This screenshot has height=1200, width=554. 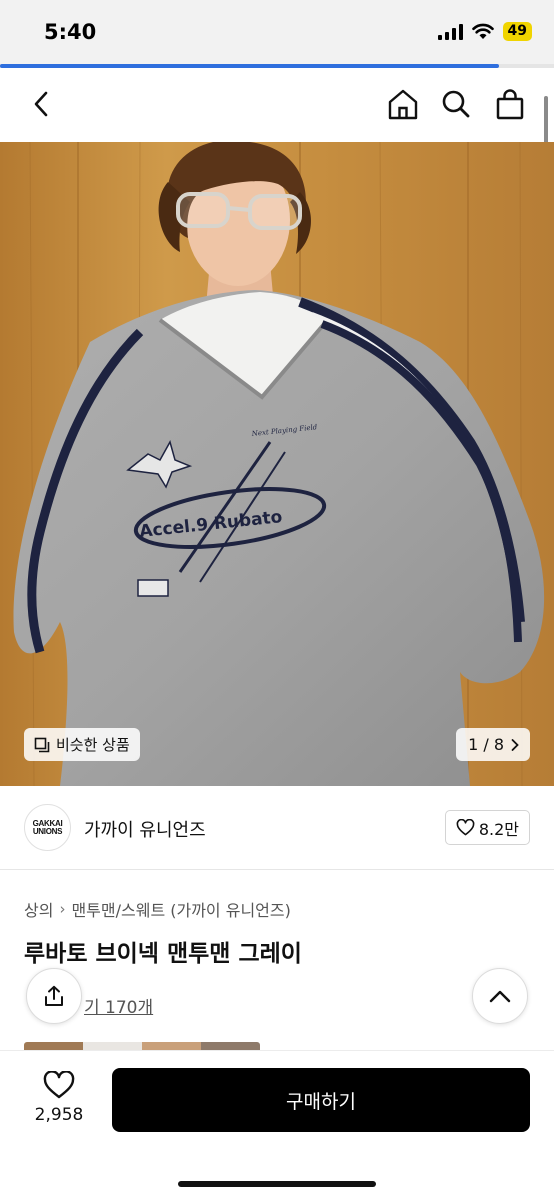 What do you see at coordinates (145, 829) in the screenshot?
I see `brand-name: 가까이 유니언즈` at bounding box center [145, 829].